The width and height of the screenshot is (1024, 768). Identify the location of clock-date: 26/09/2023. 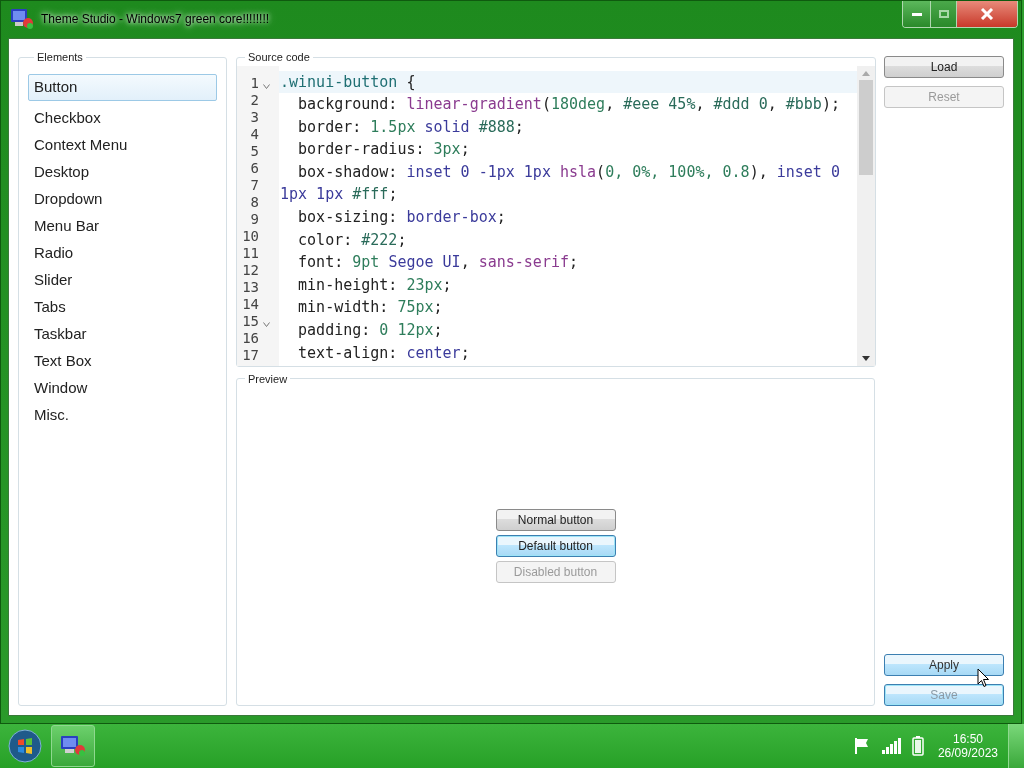
(967, 753).